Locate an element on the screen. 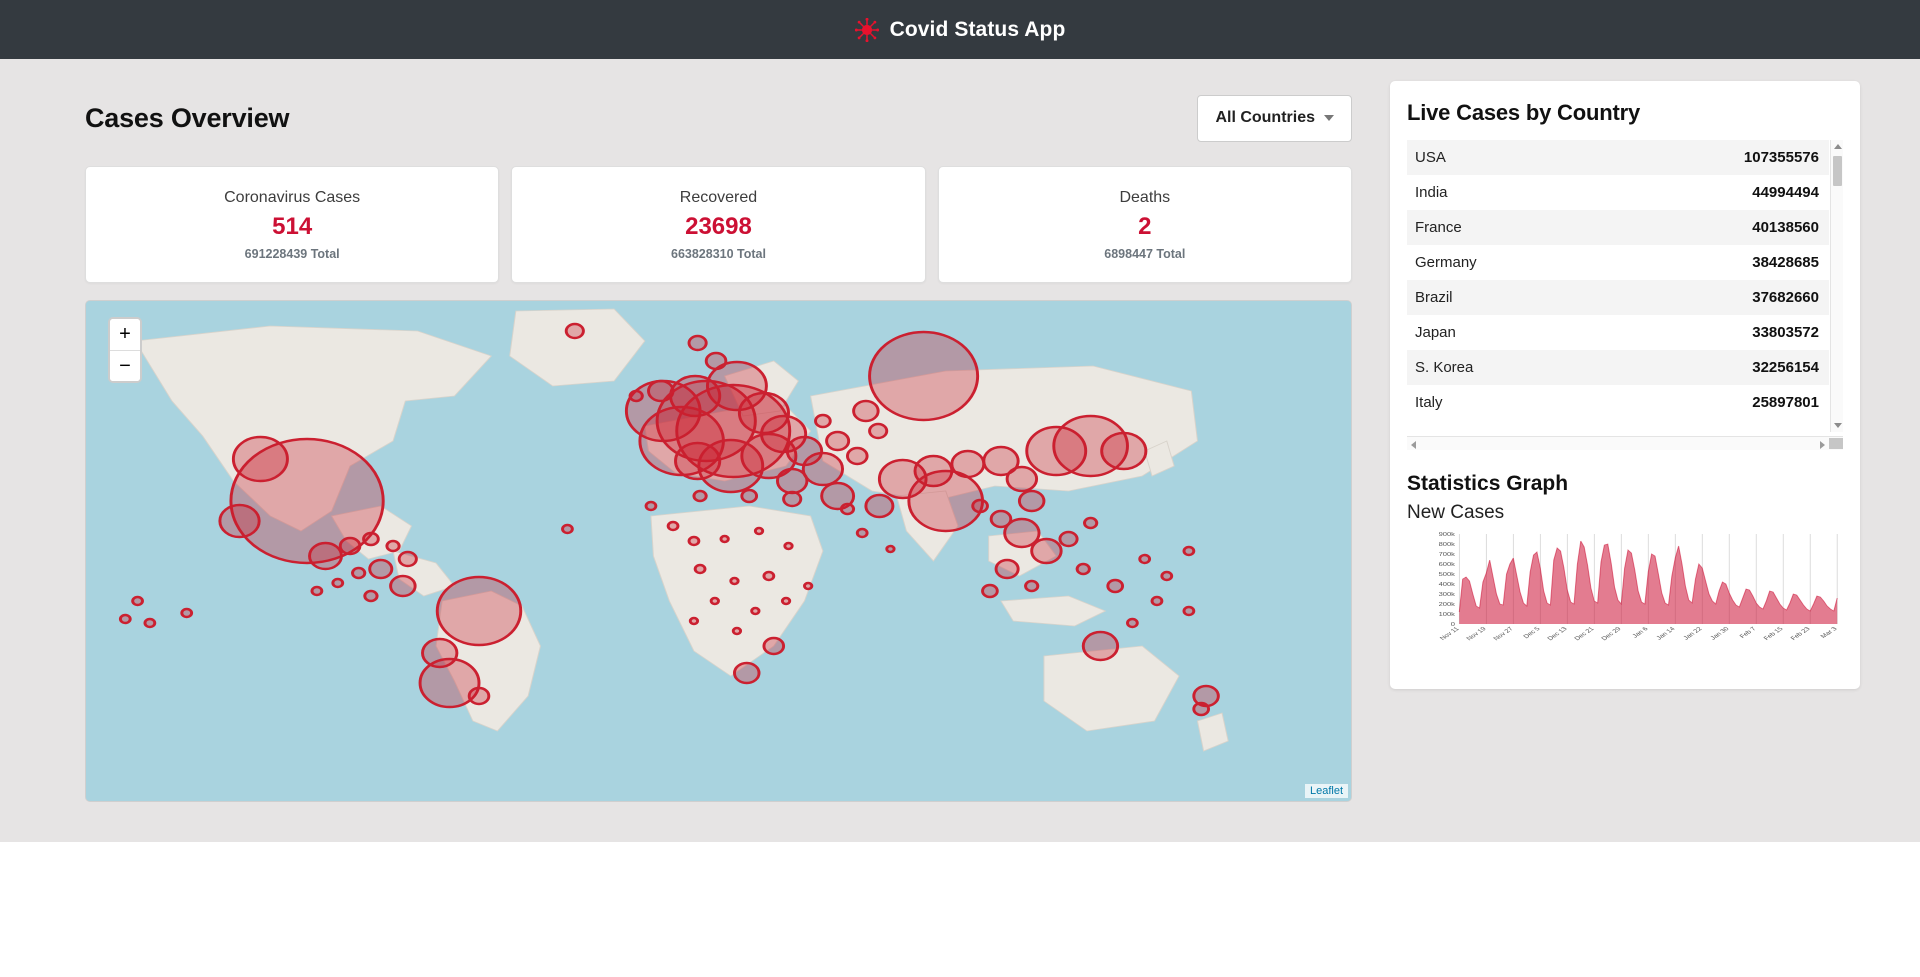  country-row: USA 107355576 is located at coordinates (1618, 157).